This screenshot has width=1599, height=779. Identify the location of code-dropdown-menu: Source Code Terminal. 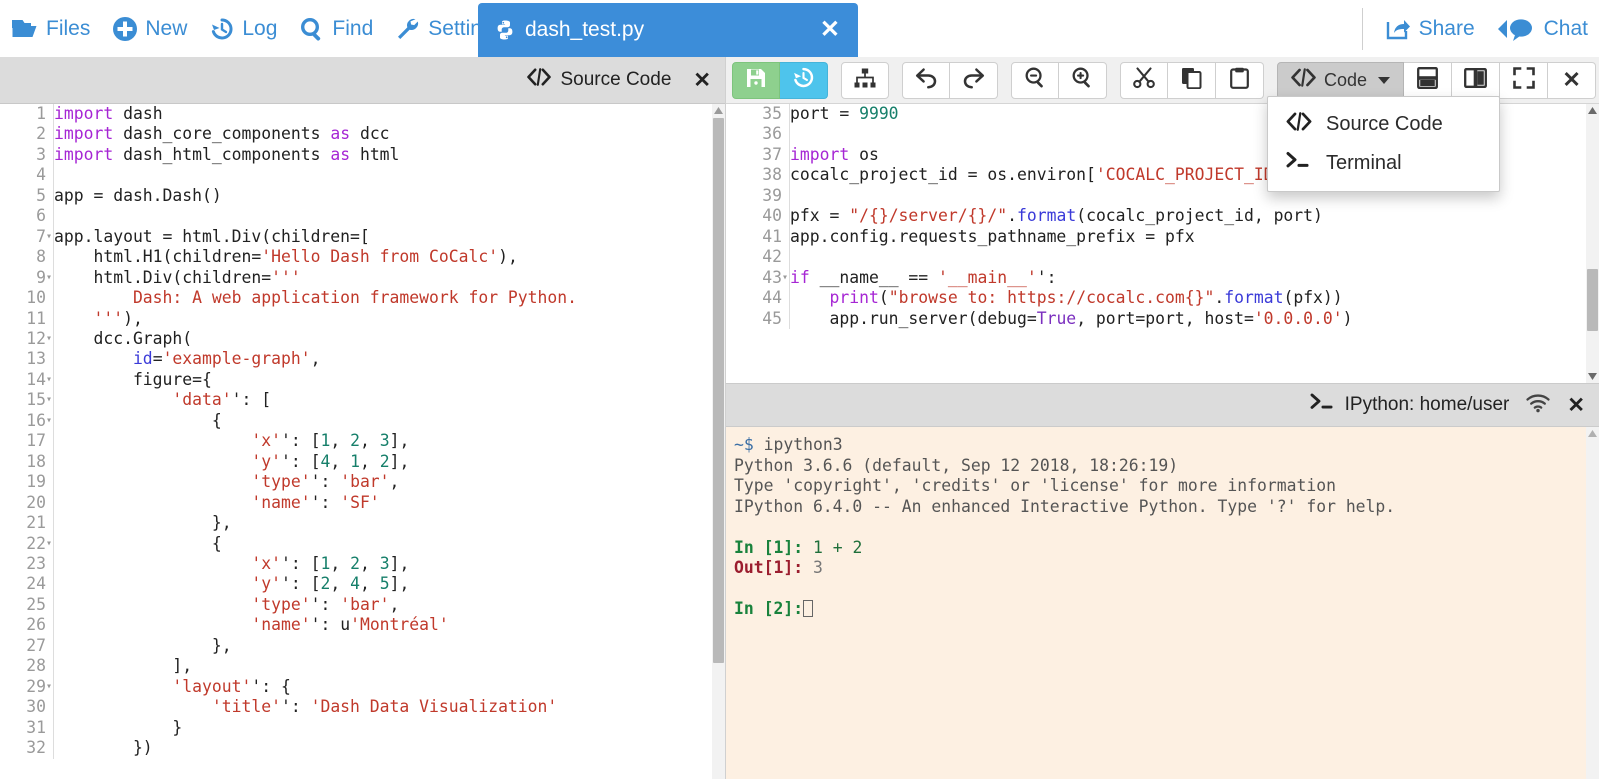
(1383, 144).